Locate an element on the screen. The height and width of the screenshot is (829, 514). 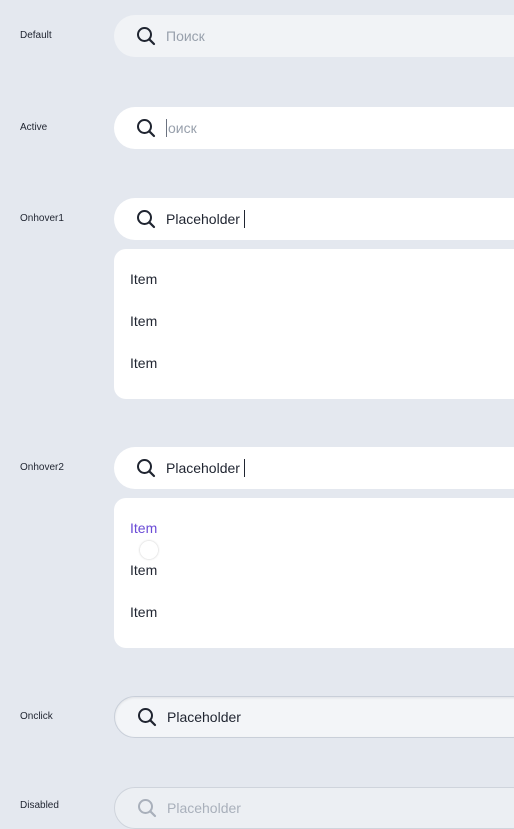
dropdown-item-highlighted: Item is located at coordinates (143, 528).